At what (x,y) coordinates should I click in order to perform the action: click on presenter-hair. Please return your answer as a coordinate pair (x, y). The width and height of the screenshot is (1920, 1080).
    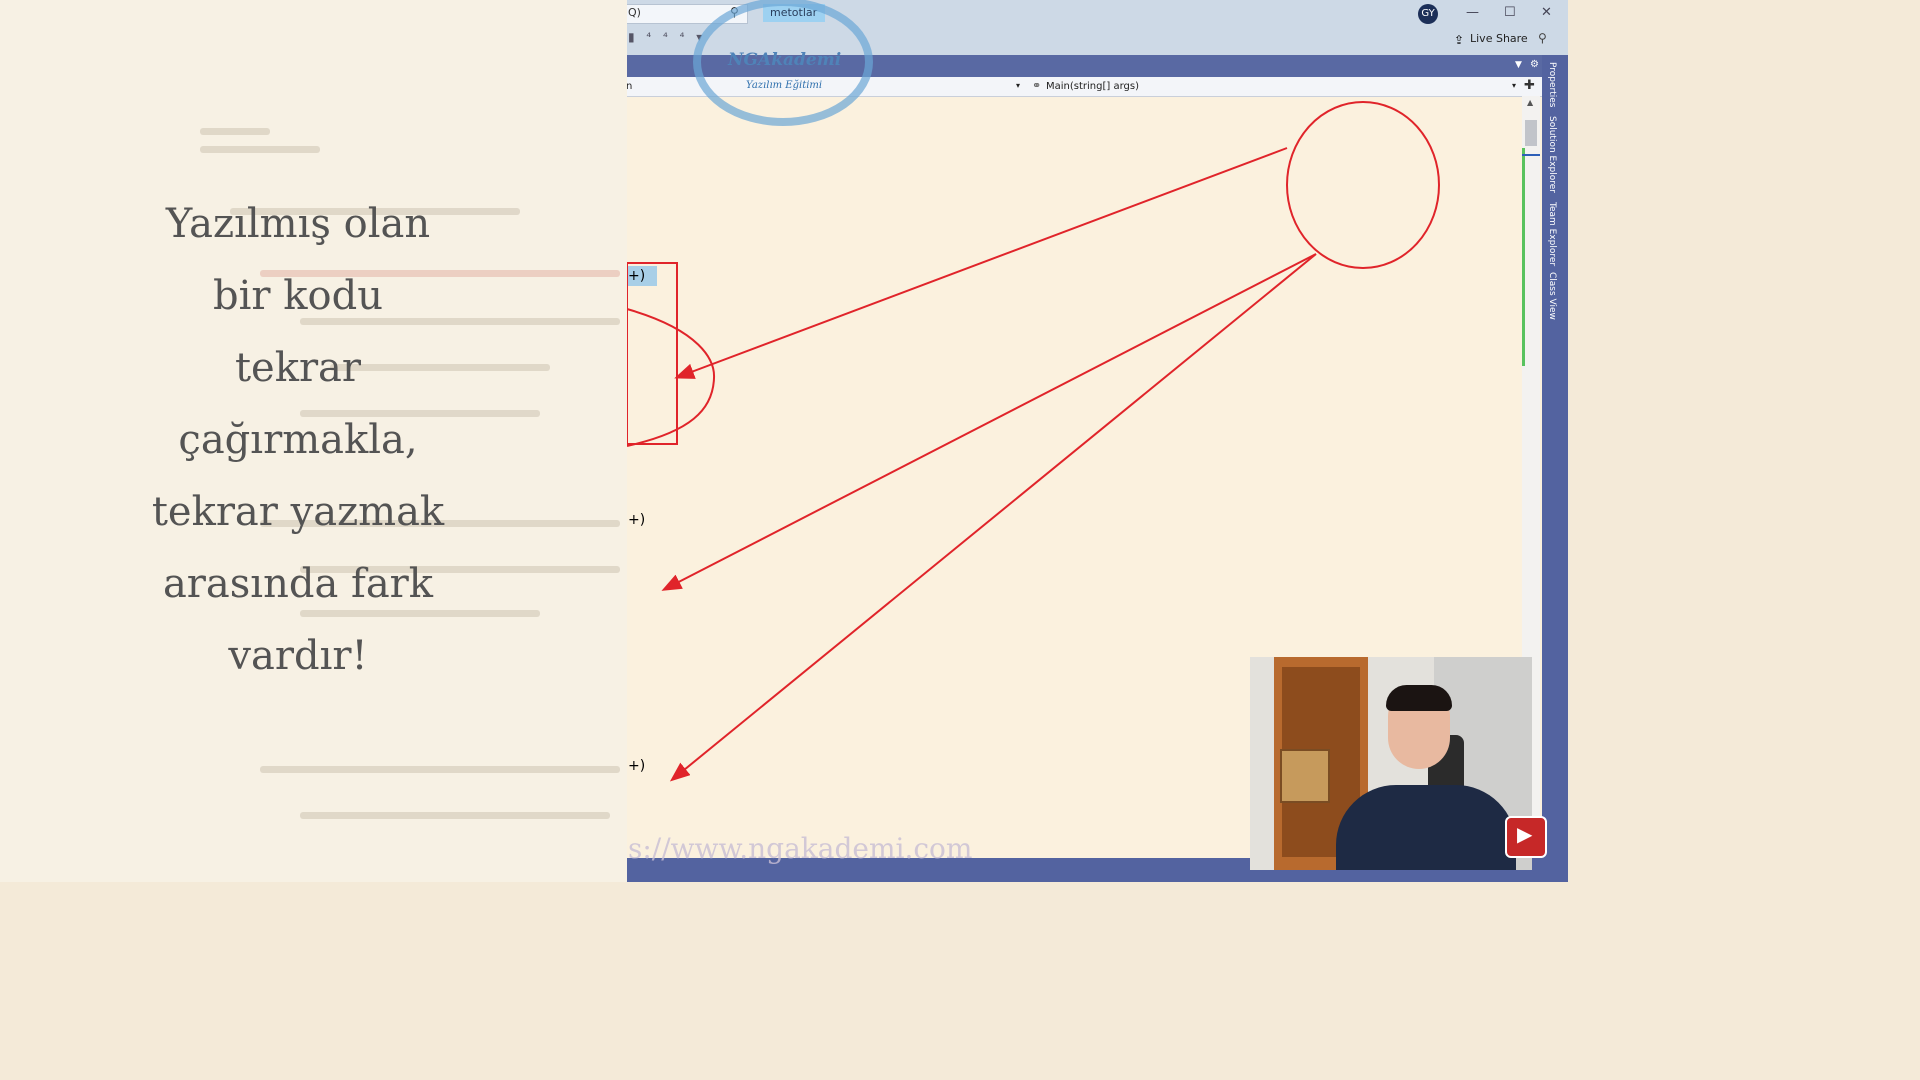
    Looking at the image, I should click on (1419, 698).